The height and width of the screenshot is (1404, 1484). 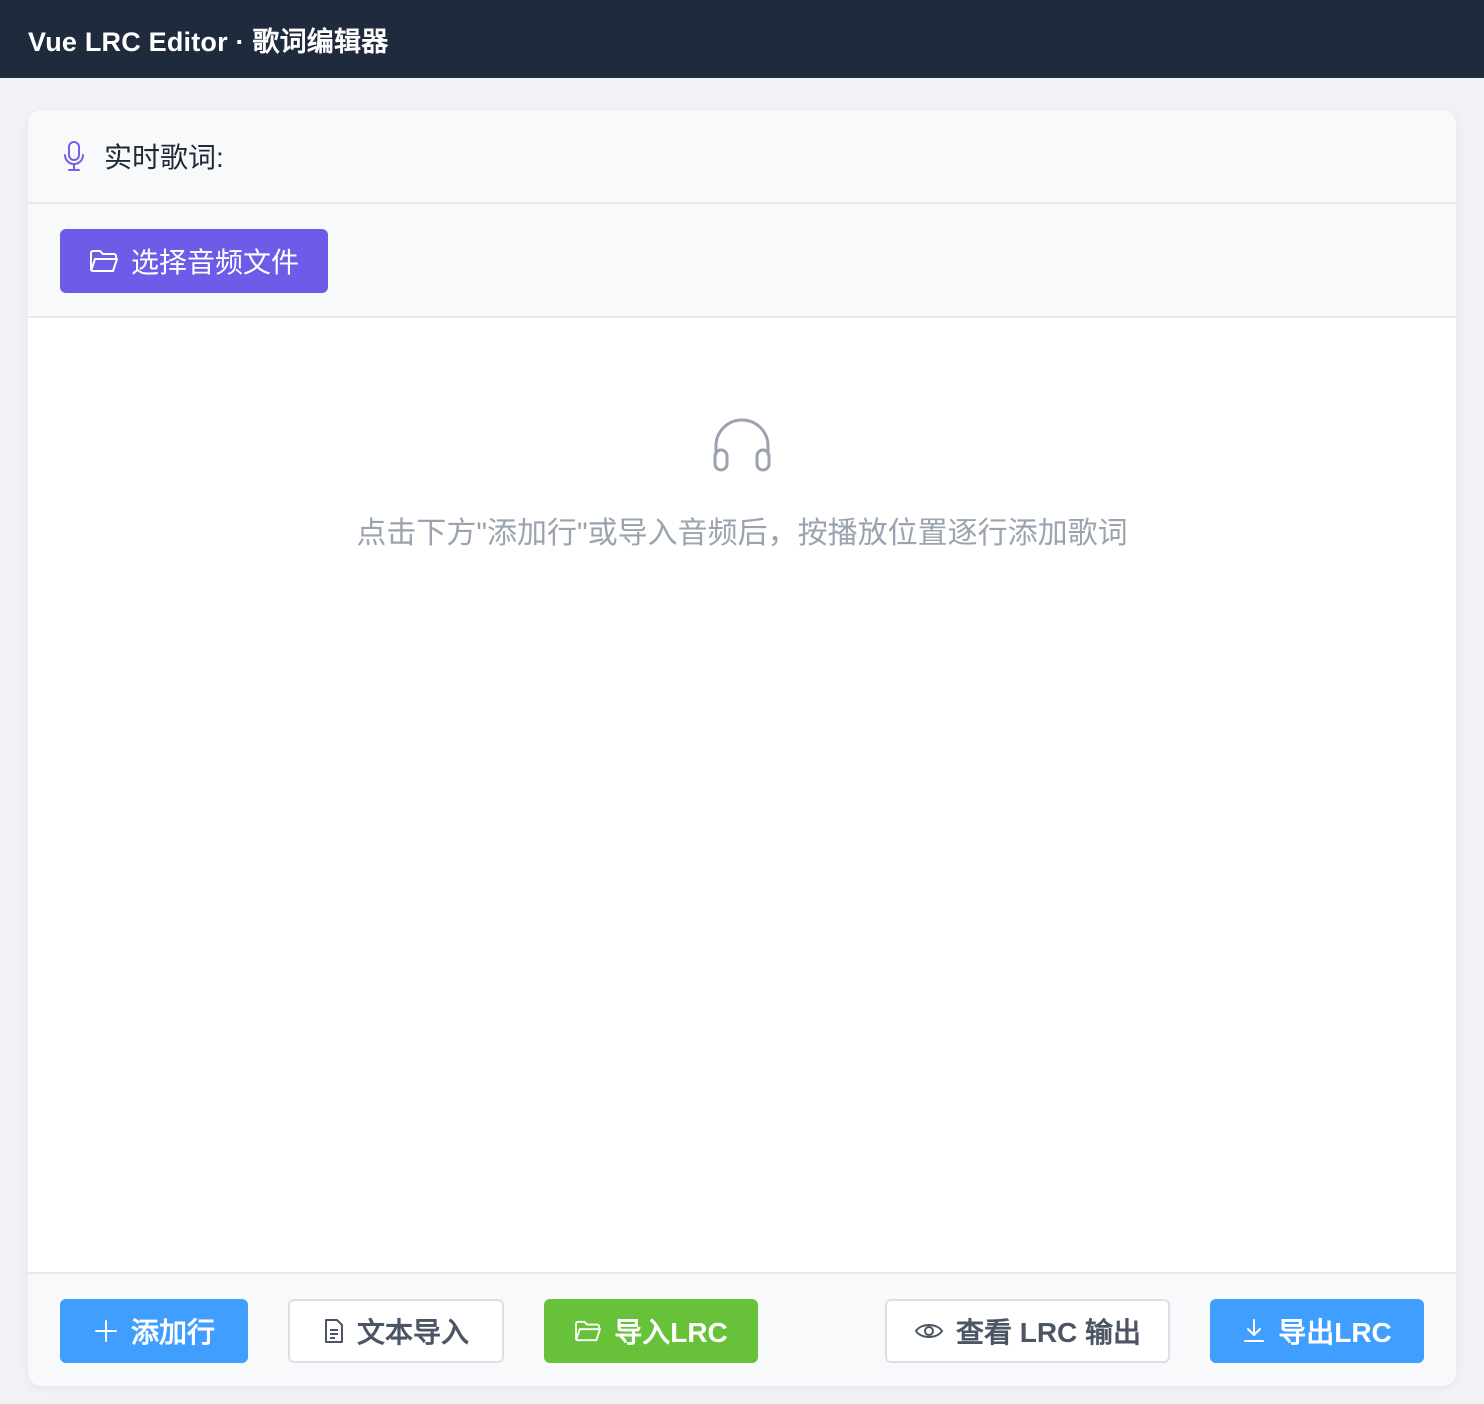 I want to click on action-toolbar: 添加行 文本导入 导入LRC 查看 LRC 输出 导出LRC, so click(x=742, y=1329).